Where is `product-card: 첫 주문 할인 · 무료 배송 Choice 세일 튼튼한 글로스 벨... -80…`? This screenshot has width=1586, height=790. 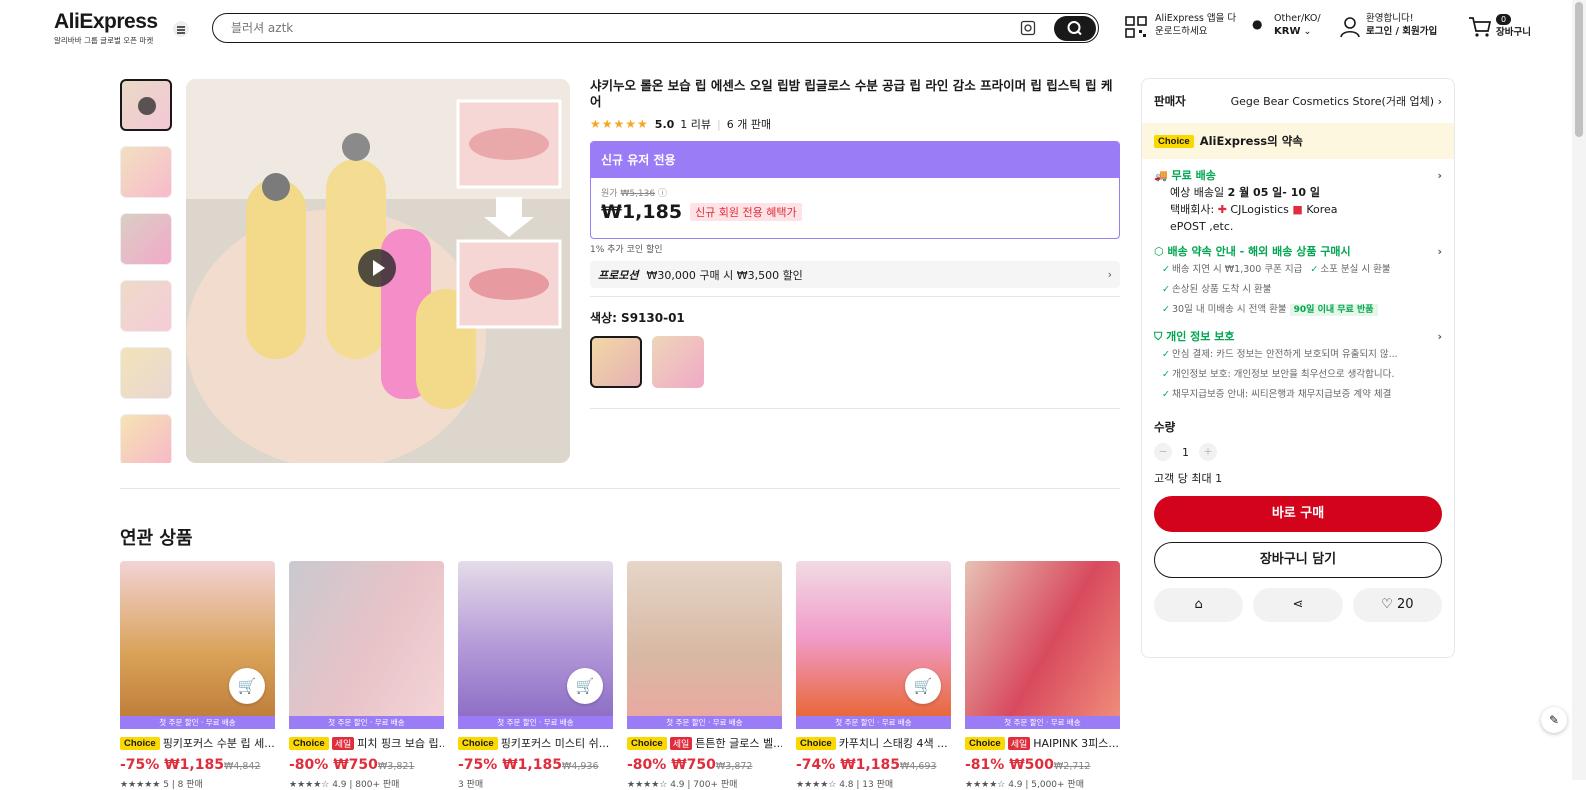
product-card: 첫 주문 할인 · 무료 배송 Choice 세일 튼튼한 글로스 벨... -80… is located at coordinates (704, 675).